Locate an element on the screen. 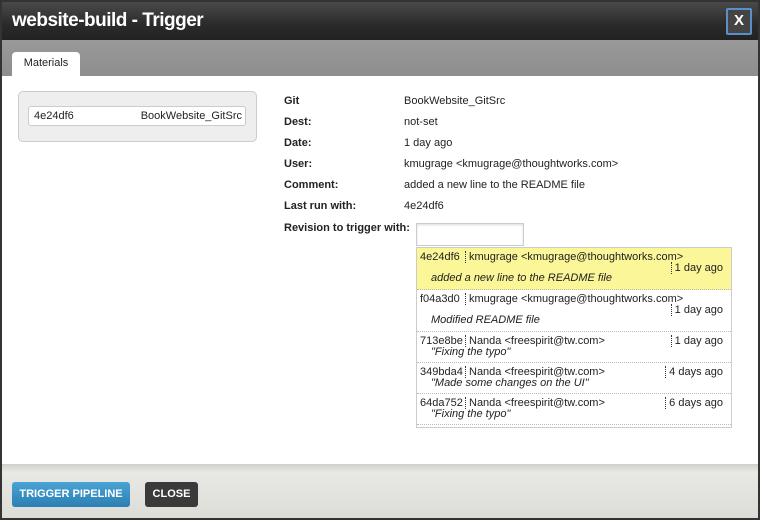 This screenshot has width=760, height=520. detail-label: Last run with: is located at coordinates (320, 206).